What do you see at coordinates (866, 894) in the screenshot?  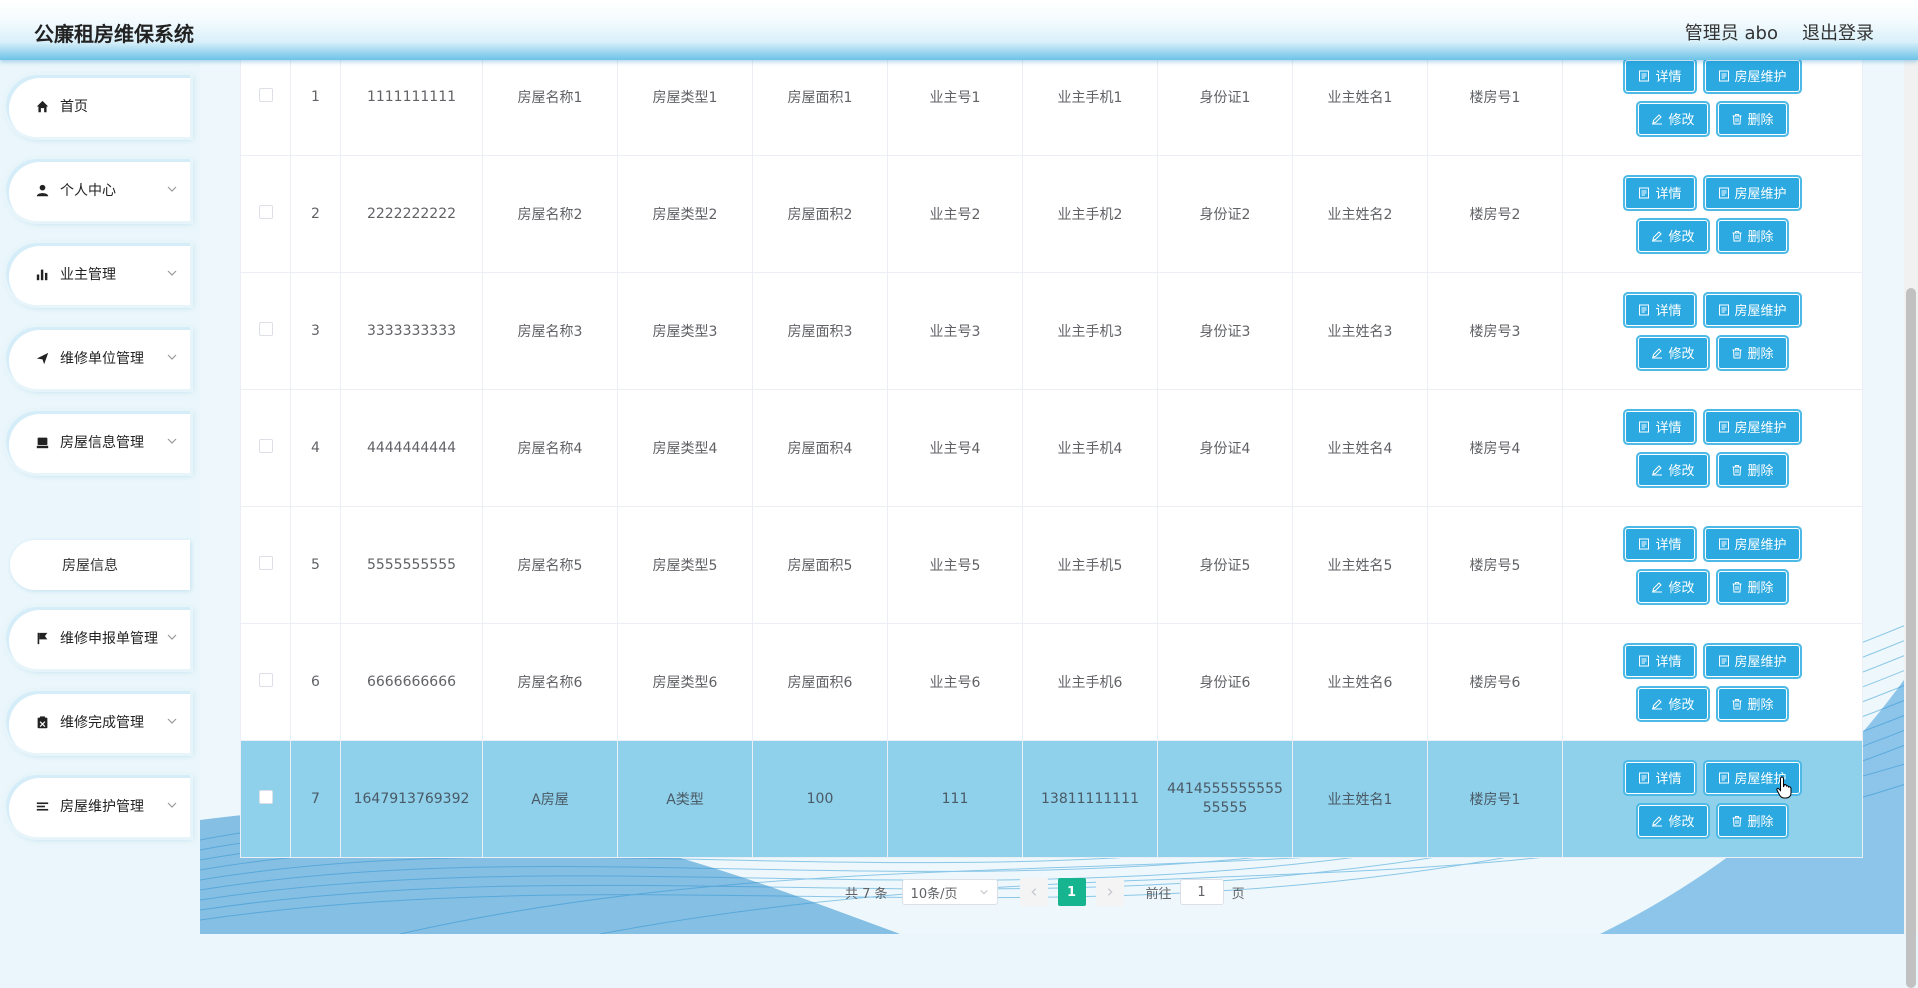 I see `pagination-total: 共 7 条` at bounding box center [866, 894].